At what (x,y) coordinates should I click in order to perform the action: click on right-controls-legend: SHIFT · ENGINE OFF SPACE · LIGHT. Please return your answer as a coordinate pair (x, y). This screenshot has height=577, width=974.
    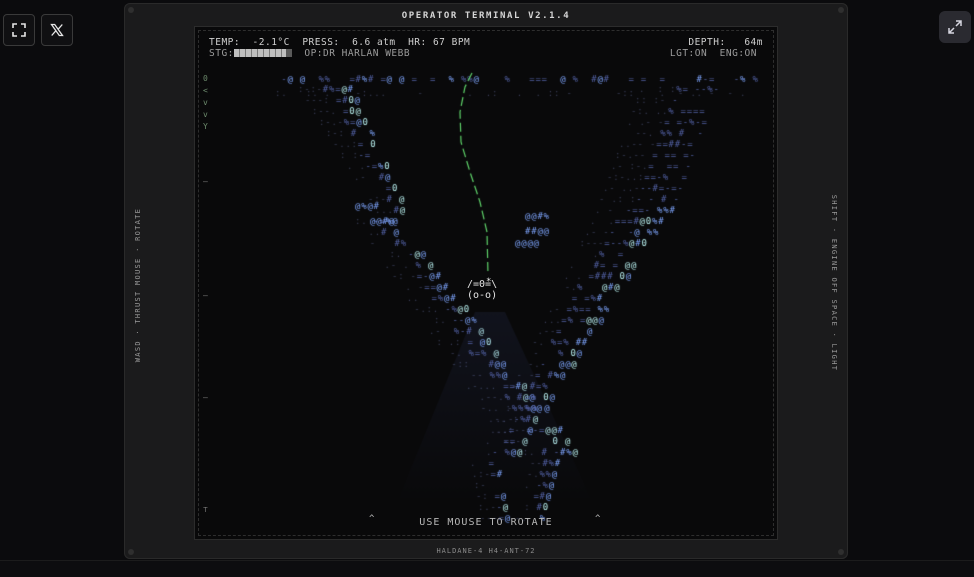
    Looking at the image, I should click on (834, 283).